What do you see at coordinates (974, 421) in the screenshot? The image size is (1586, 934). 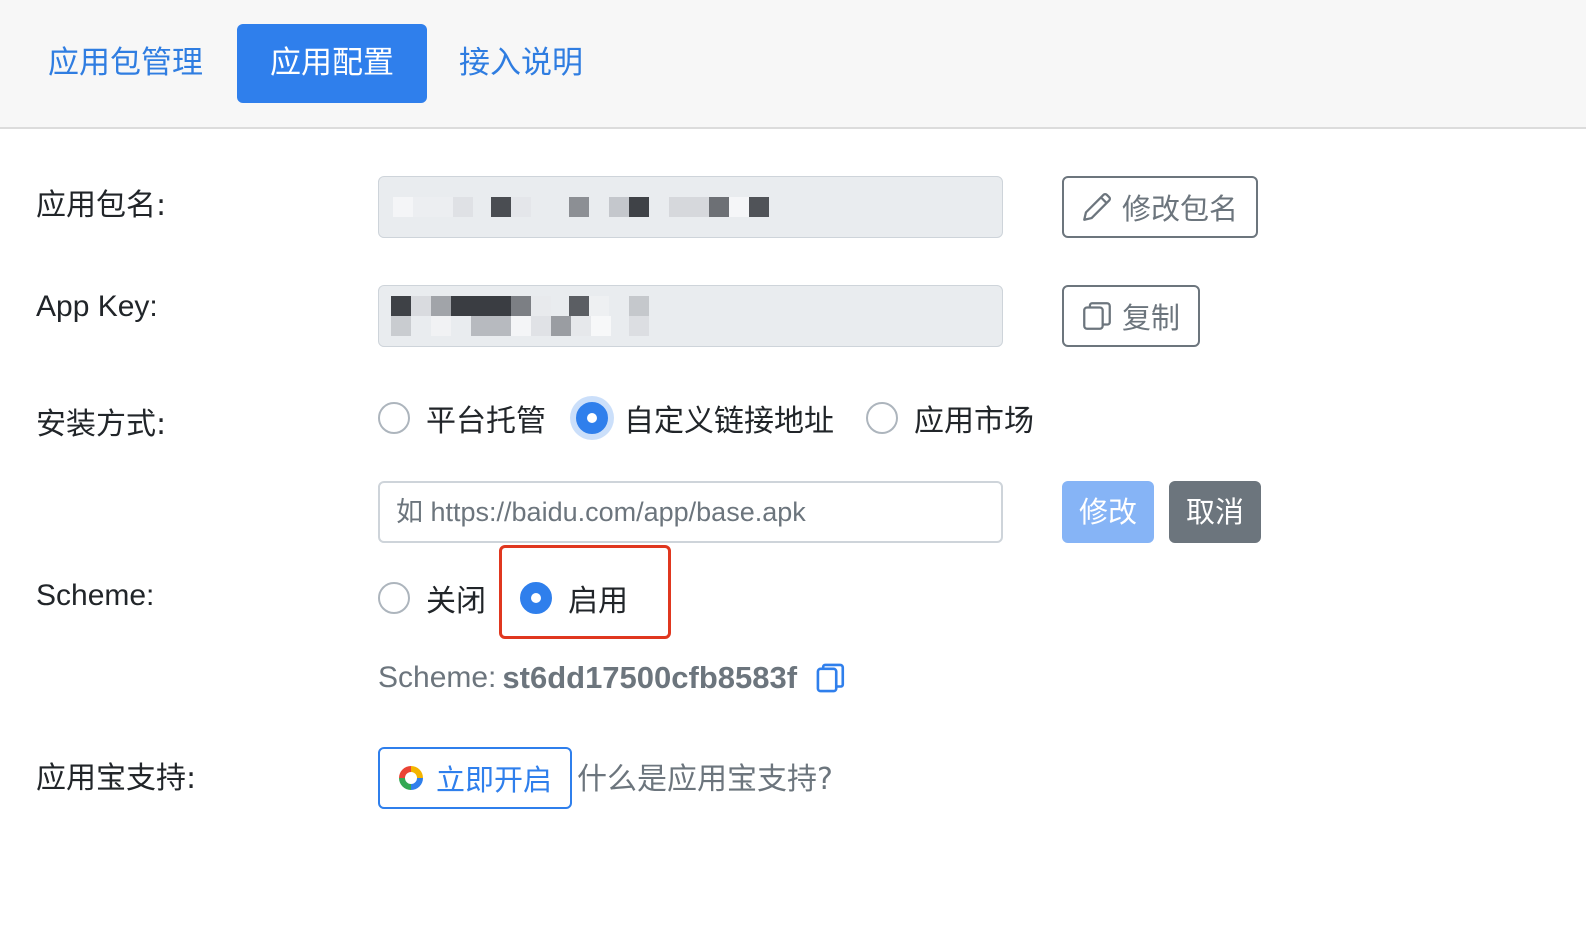 I see `radio-label: 应用市场` at bounding box center [974, 421].